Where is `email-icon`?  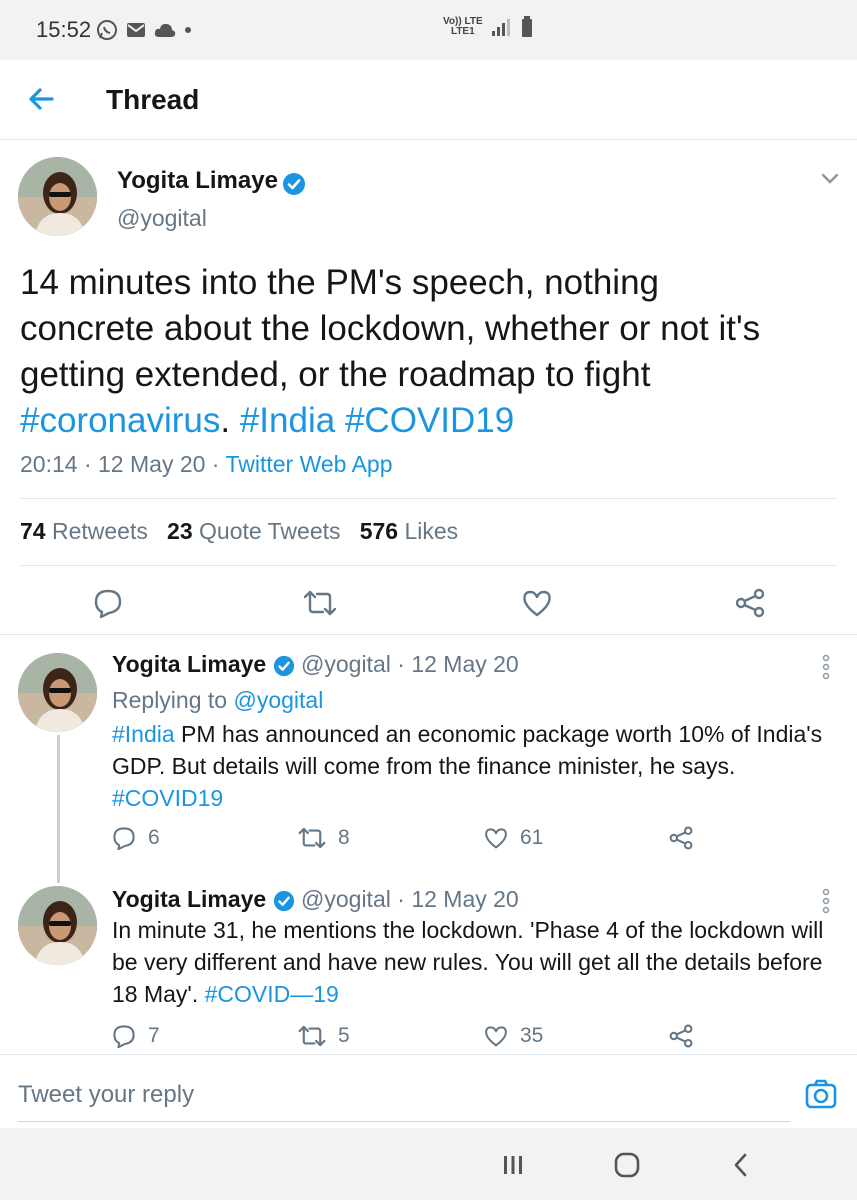
email-icon is located at coordinates (136, 30).